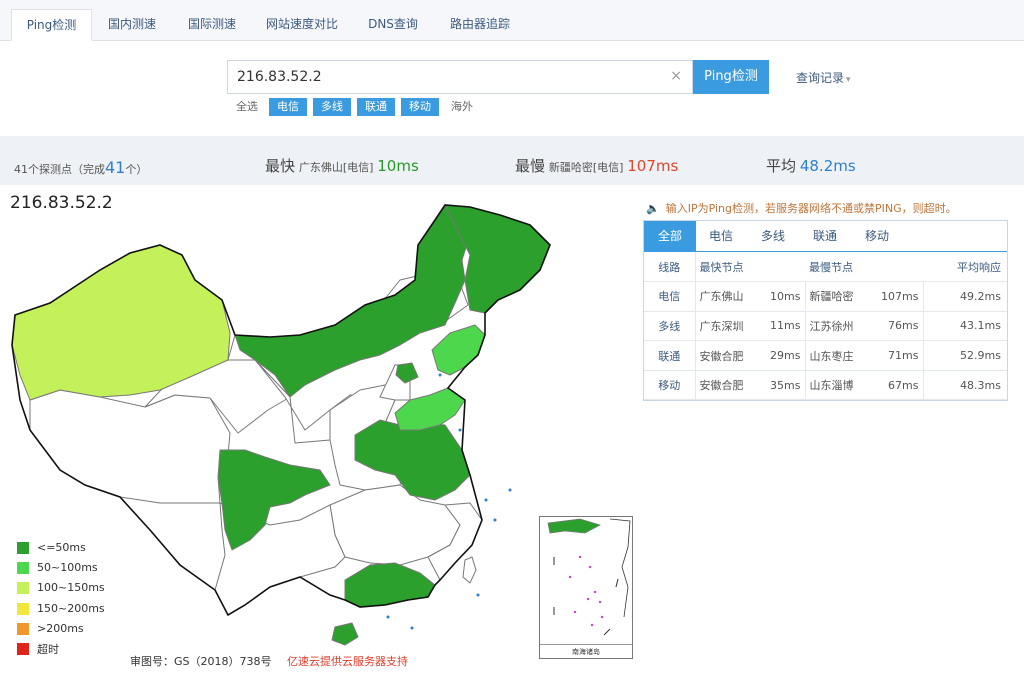 The width and height of the screenshot is (1024, 686). I want to click on tab-site-compare: 网站速度对比, so click(302, 25).